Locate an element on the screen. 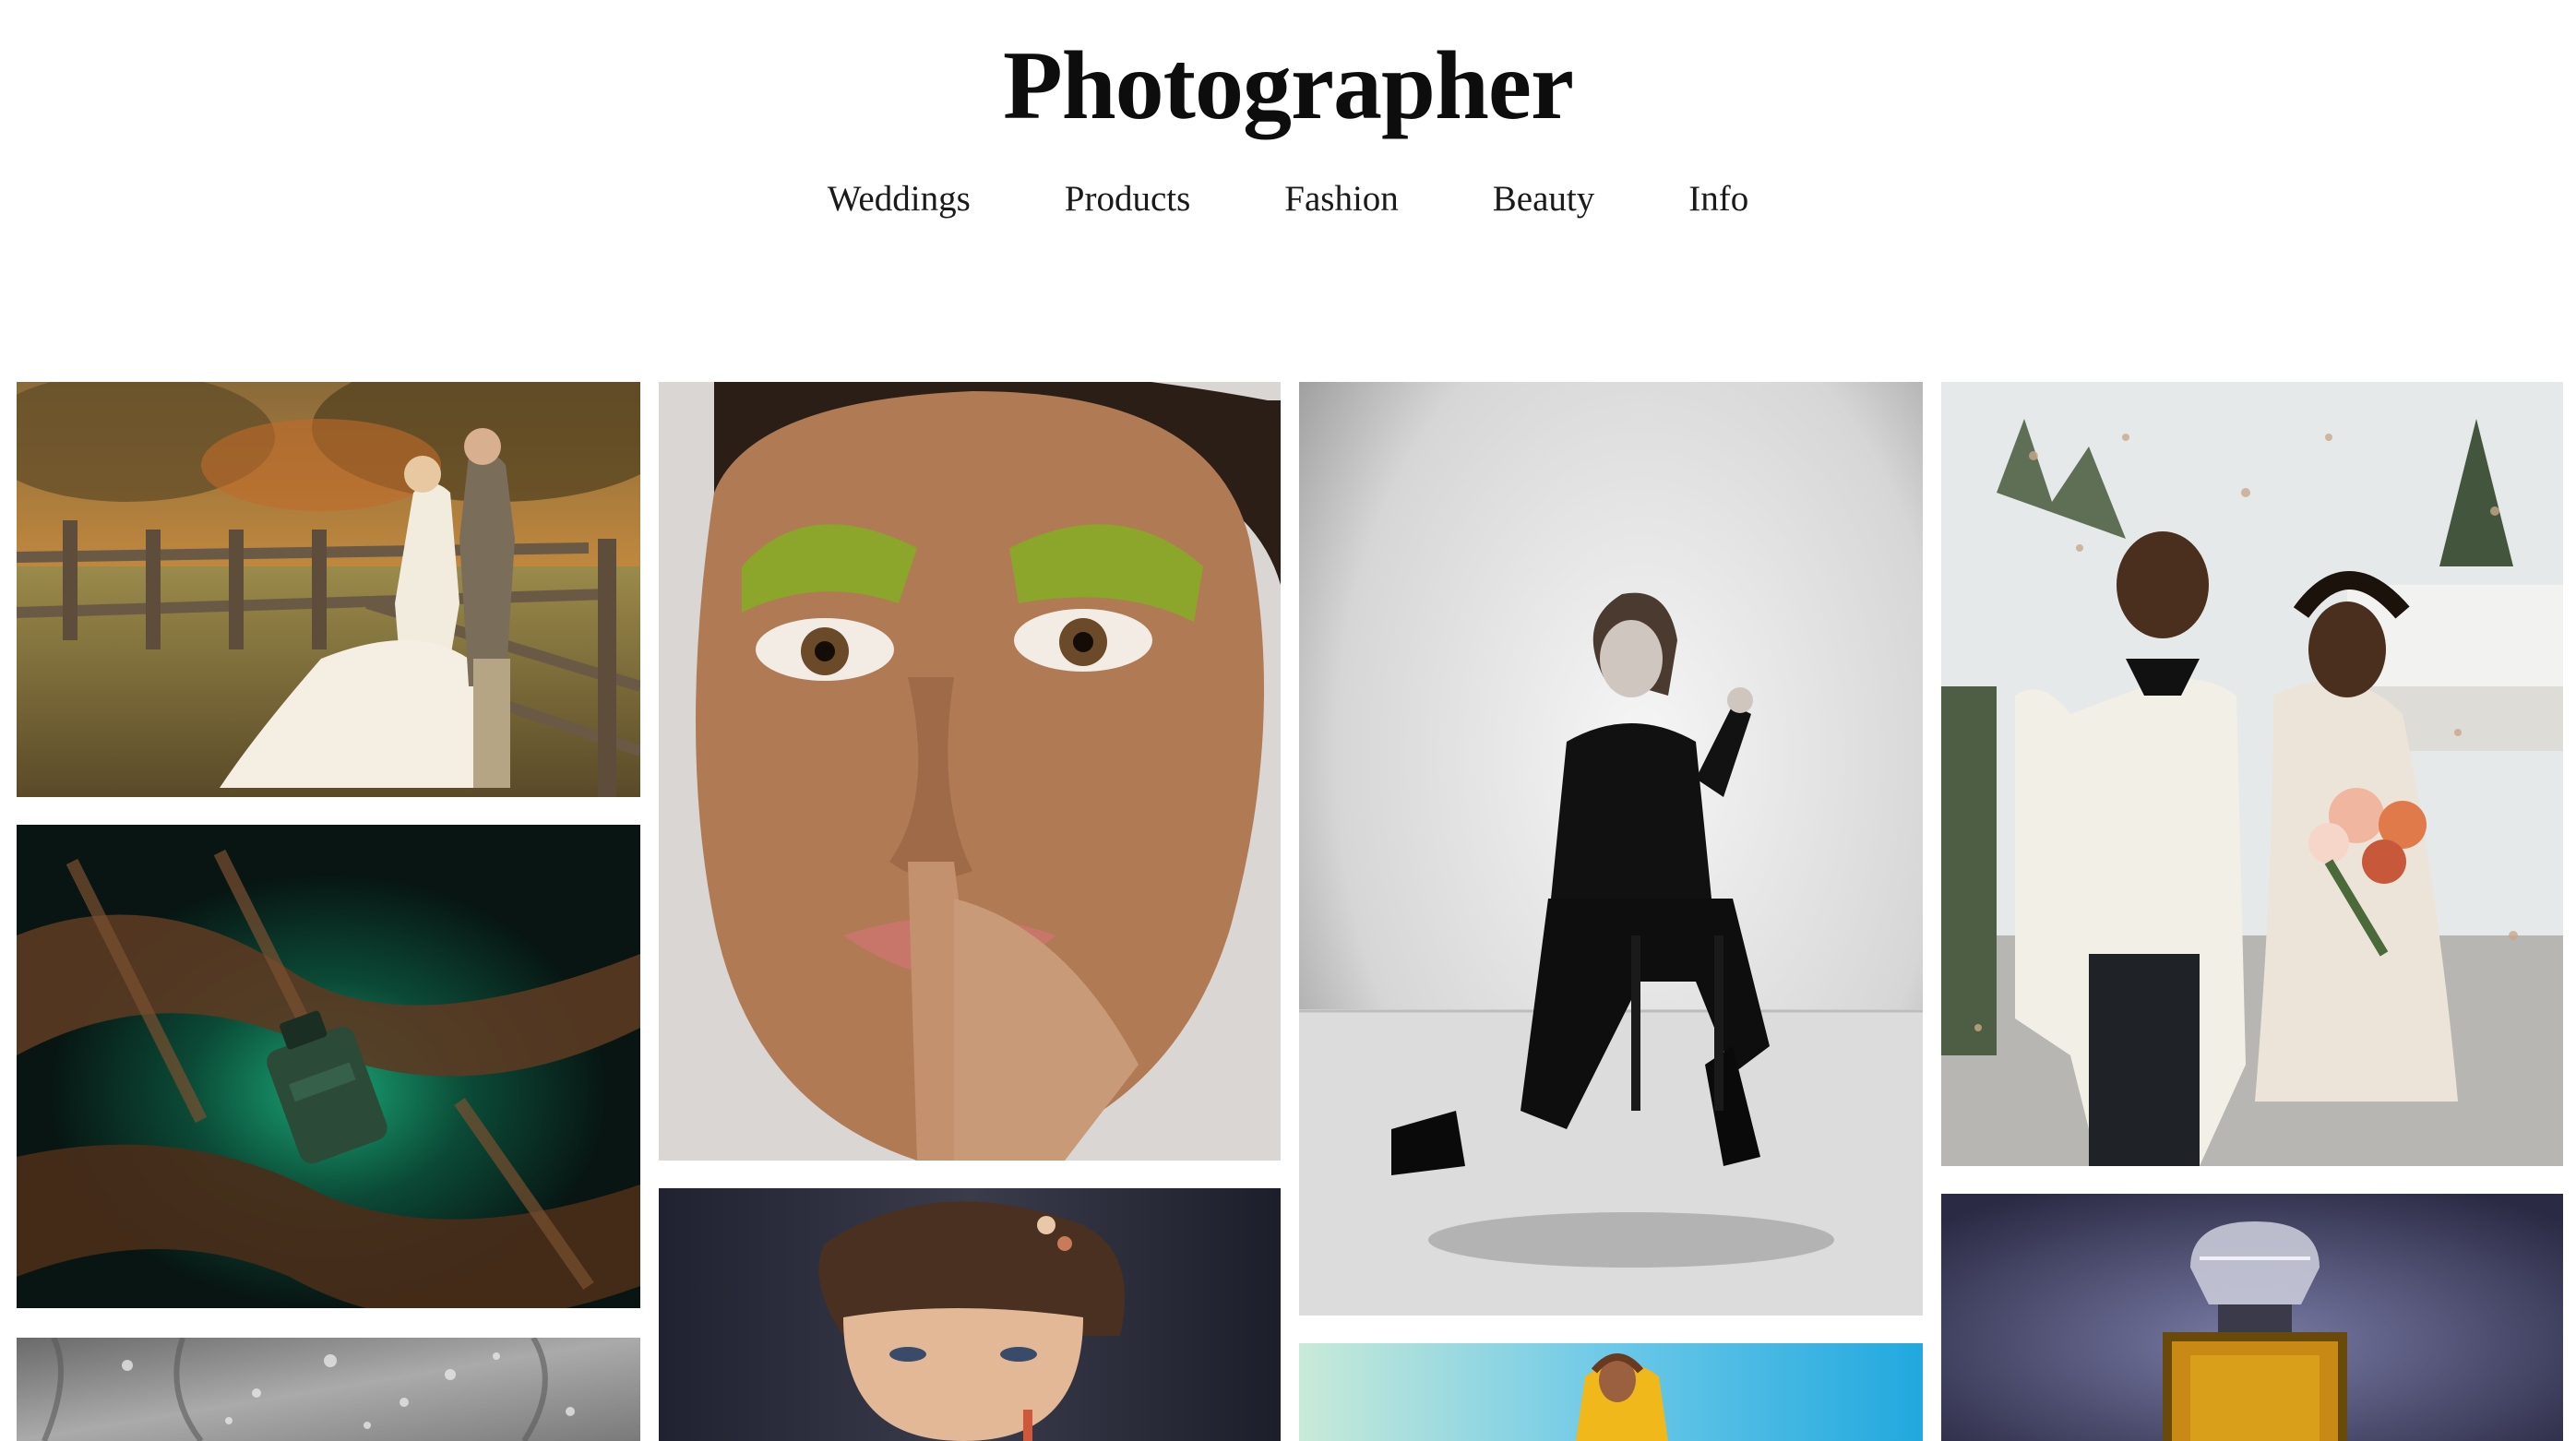  photo-fashion-yellow is located at coordinates (1611, 1392).